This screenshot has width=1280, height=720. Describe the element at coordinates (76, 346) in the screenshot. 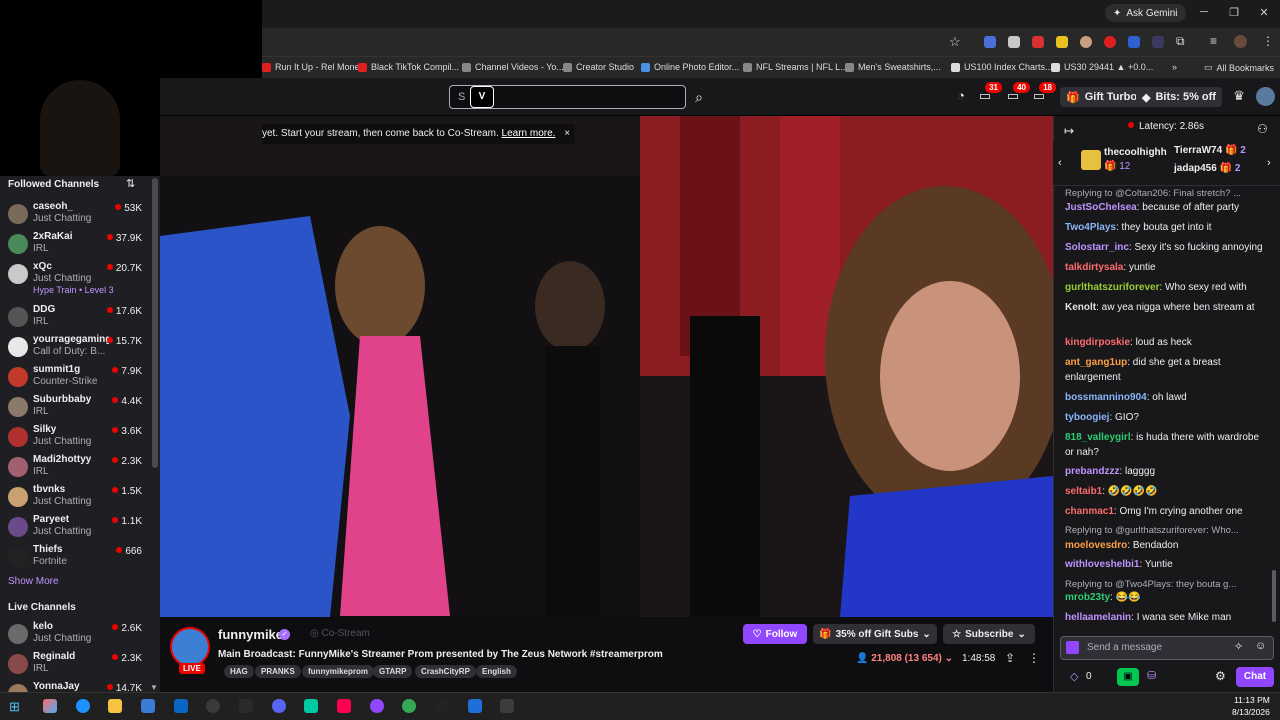

I see `sidebar-channel-yourragegaming: yourragegaming Call of Duty: B... 15.7K` at that location.